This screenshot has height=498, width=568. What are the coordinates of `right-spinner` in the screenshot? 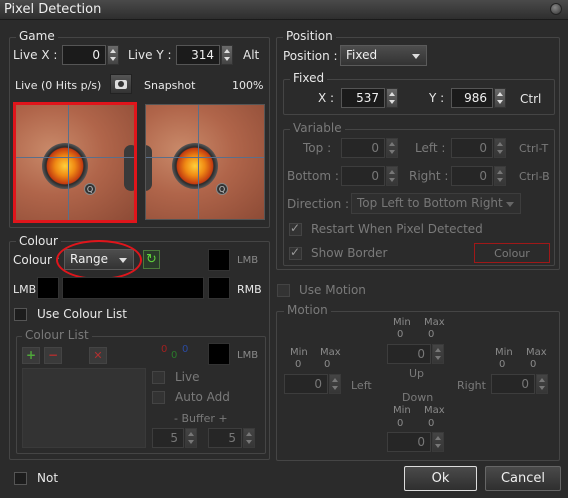 It's located at (500, 176).